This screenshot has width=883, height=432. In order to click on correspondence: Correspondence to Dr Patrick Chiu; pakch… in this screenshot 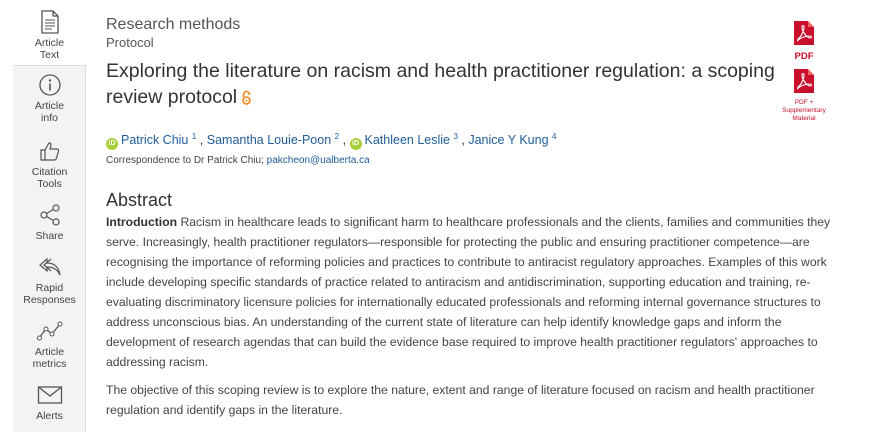, I will do `click(238, 160)`.